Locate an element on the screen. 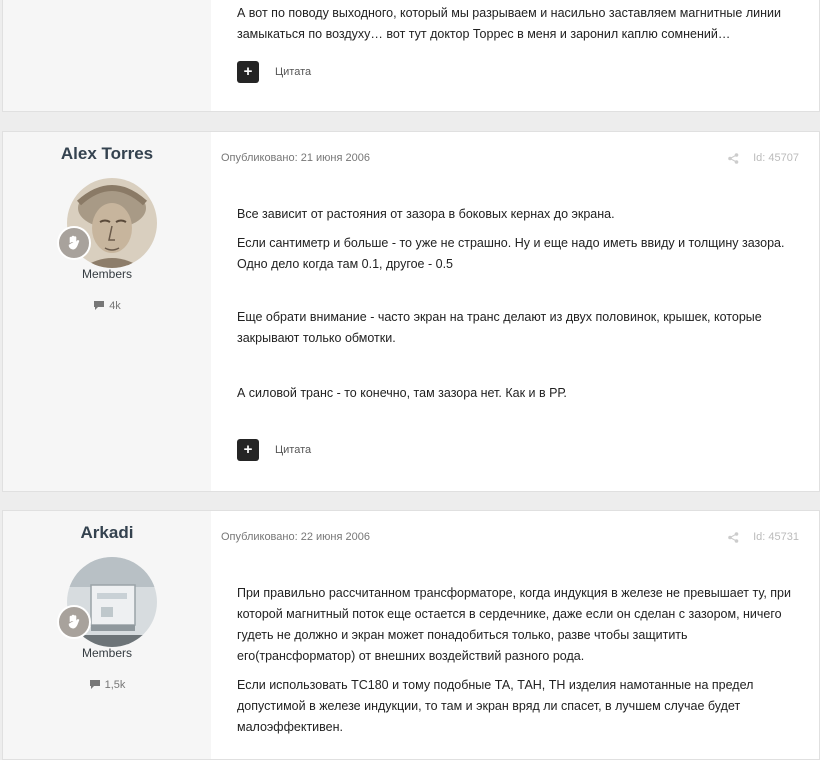 The image size is (820, 760). post-count: 1,5k is located at coordinates (107, 685).